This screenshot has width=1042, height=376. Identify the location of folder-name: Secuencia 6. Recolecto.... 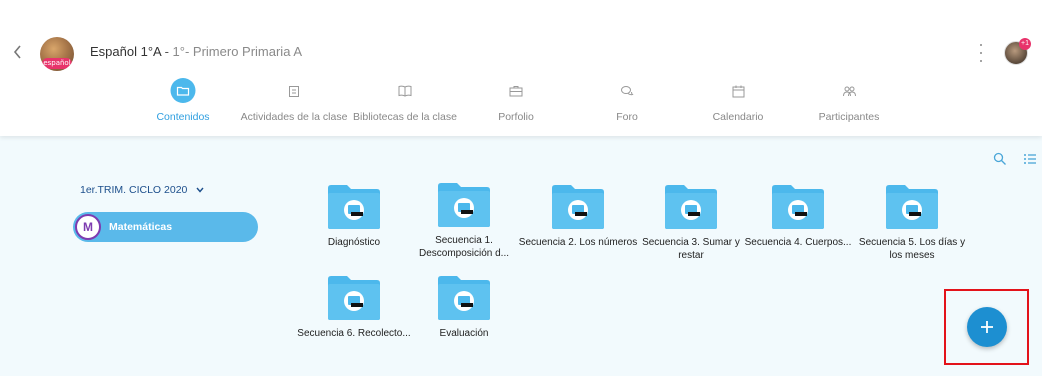
(354, 333).